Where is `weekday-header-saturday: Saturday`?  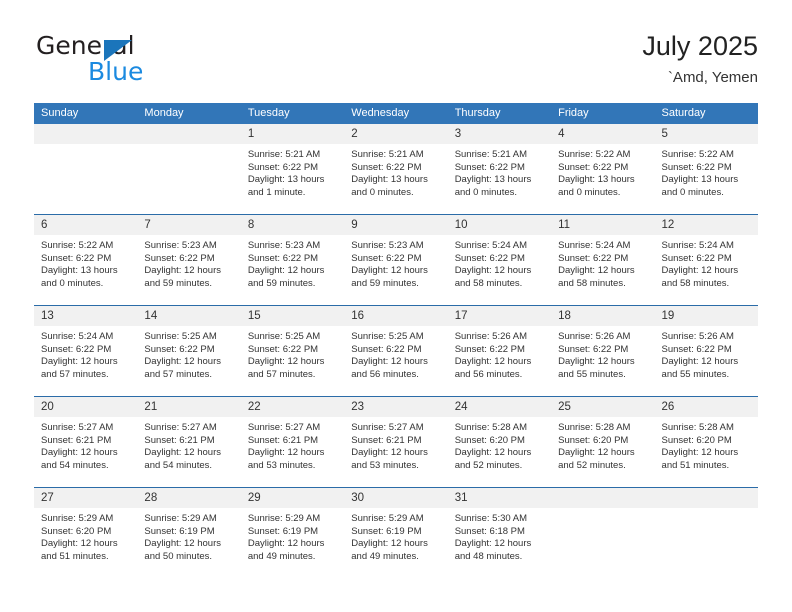 weekday-header-saturday: Saturday is located at coordinates (683, 113).